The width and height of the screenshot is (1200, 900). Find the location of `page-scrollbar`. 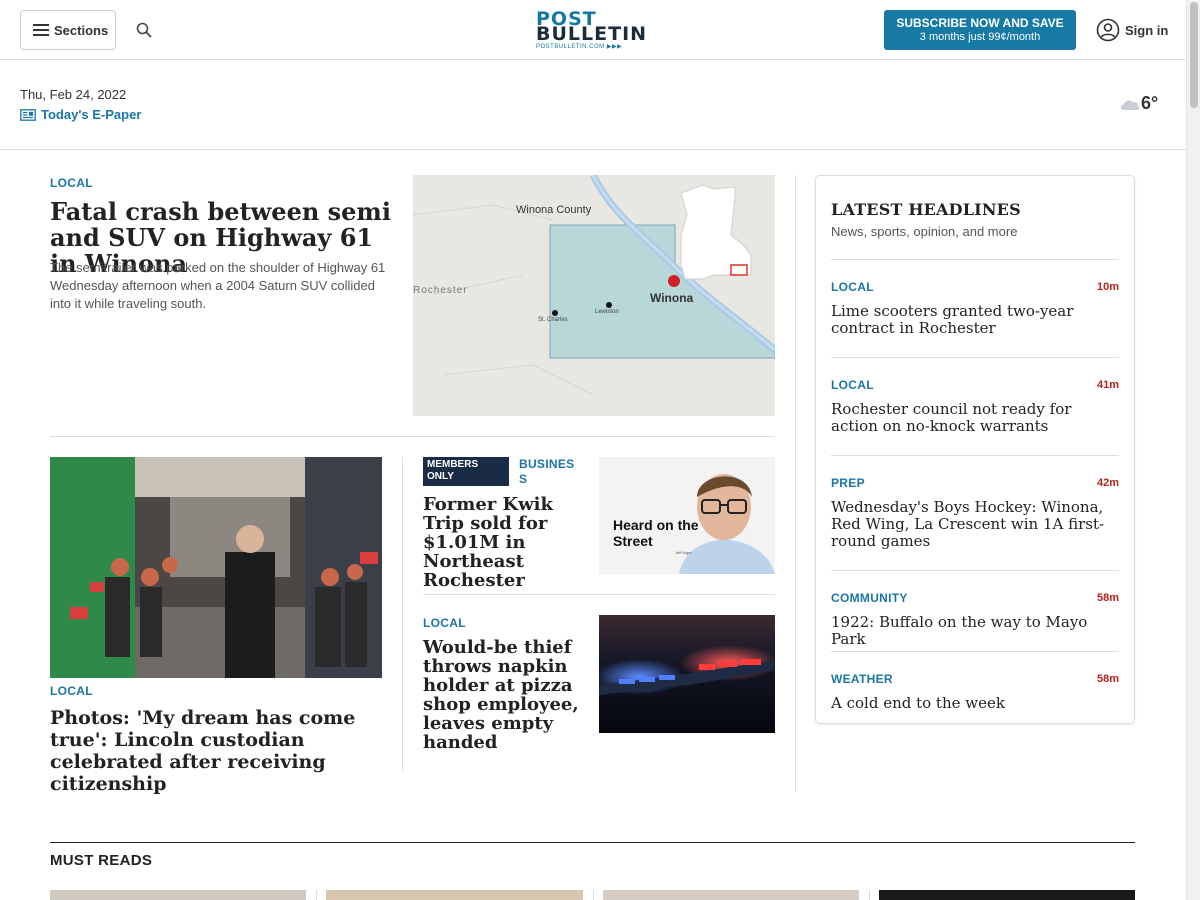

page-scrollbar is located at coordinates (1193, 450).